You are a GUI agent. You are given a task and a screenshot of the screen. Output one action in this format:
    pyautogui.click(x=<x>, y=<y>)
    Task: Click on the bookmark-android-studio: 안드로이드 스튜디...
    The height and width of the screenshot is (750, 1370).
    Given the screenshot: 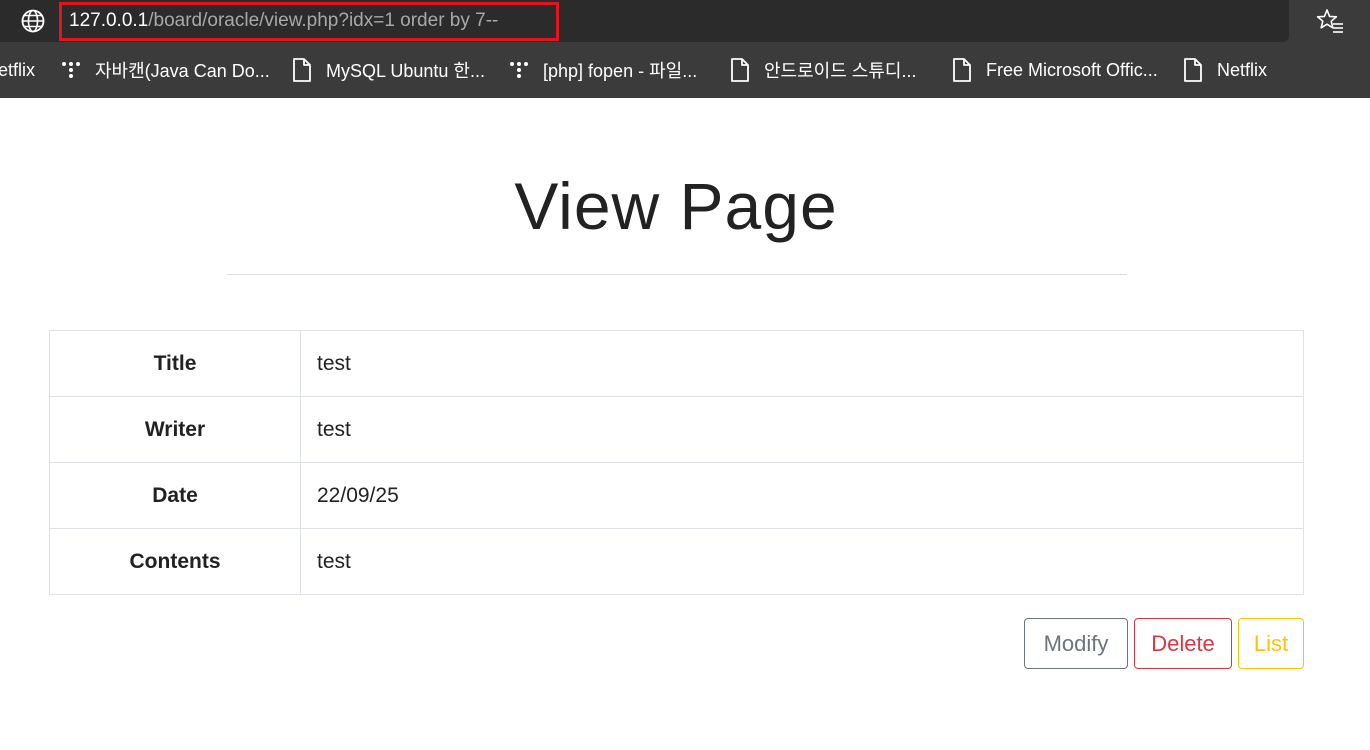 What is the action you would take?
    pyautogui.click(x=823, y=70)
    